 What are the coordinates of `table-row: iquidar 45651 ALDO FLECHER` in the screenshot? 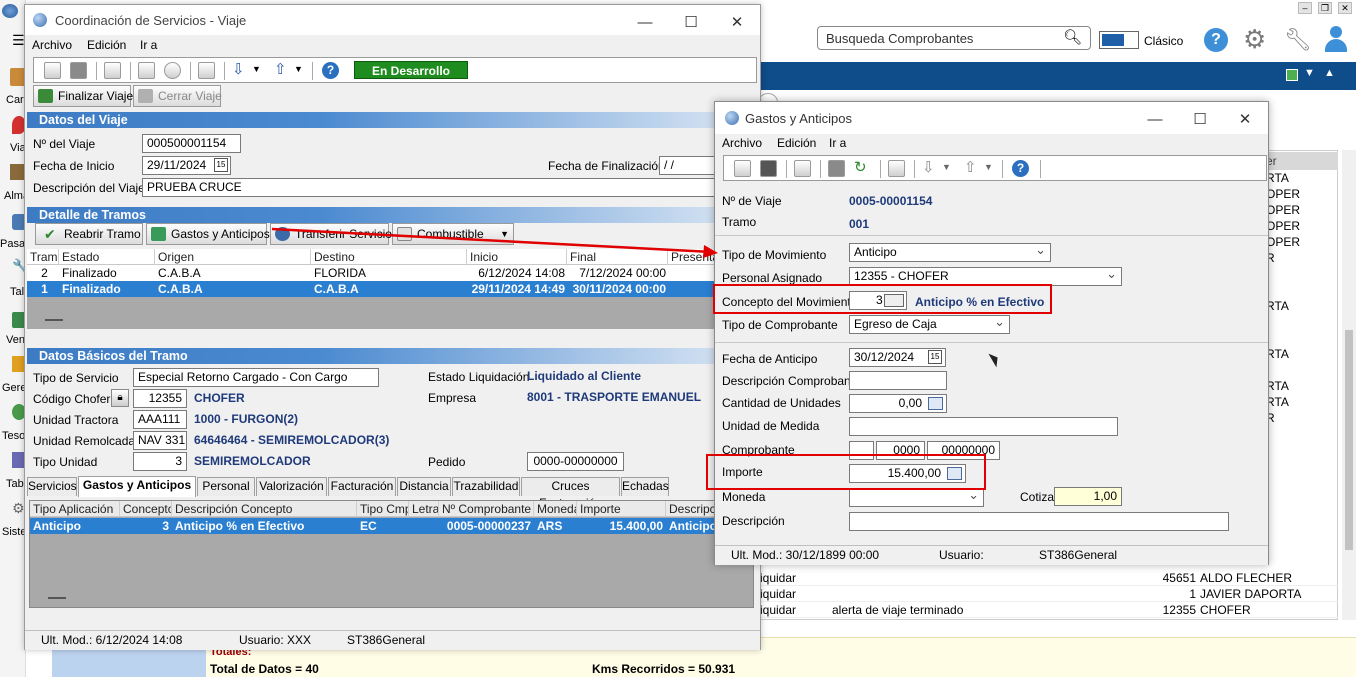 It's located at (1049, 578).